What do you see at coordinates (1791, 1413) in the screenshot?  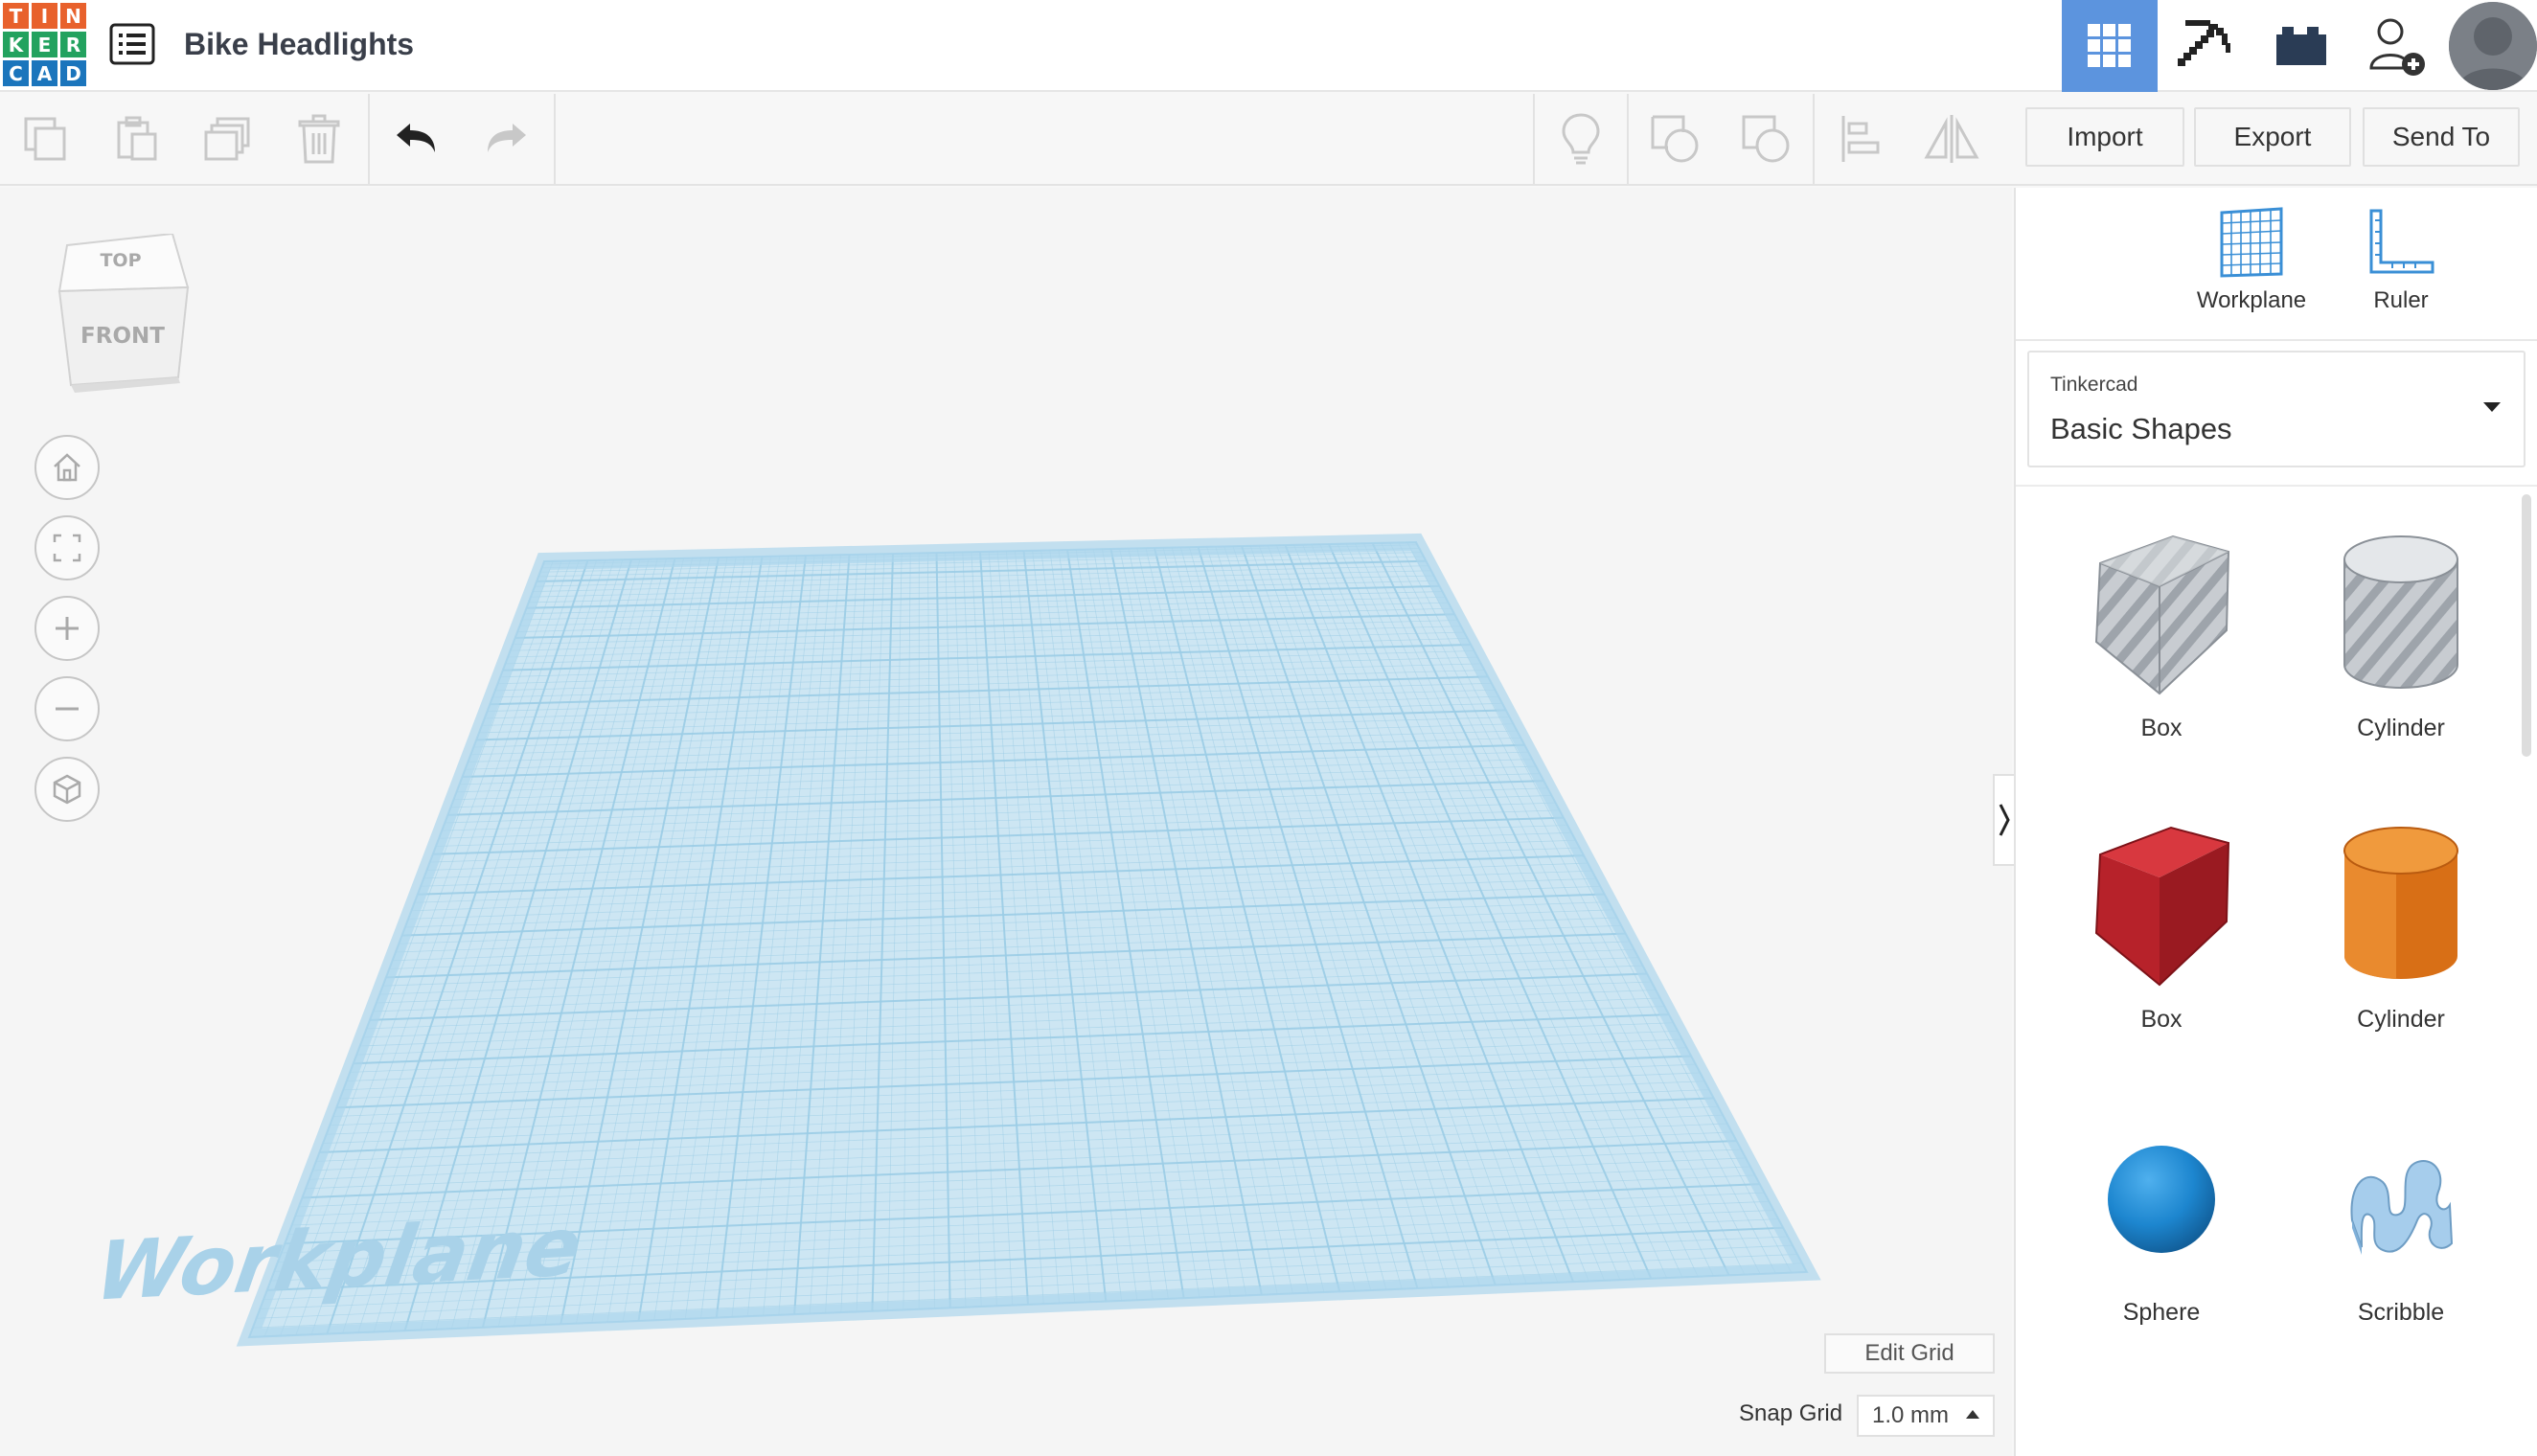 I see `snap-grid-label: Snap Grid` at bounding box center [1791, 1413].